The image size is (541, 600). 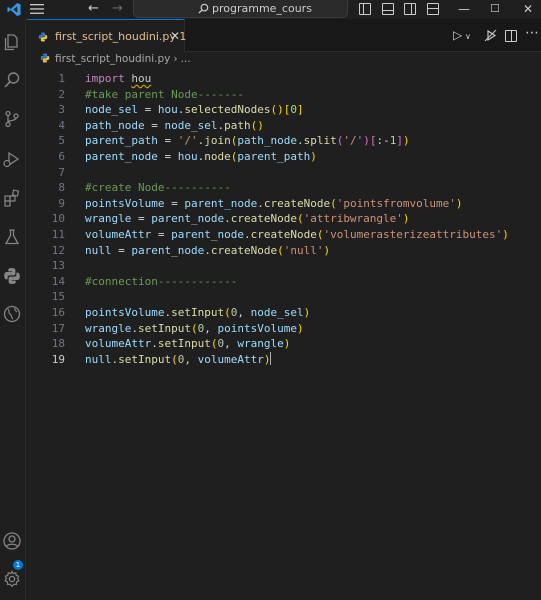 What do you see at coordinates (284, 313) in the screenshot?
I see `code-line: 16 pointsVolume.setInput(0, node_sel)` at bounding box center [284, 313].